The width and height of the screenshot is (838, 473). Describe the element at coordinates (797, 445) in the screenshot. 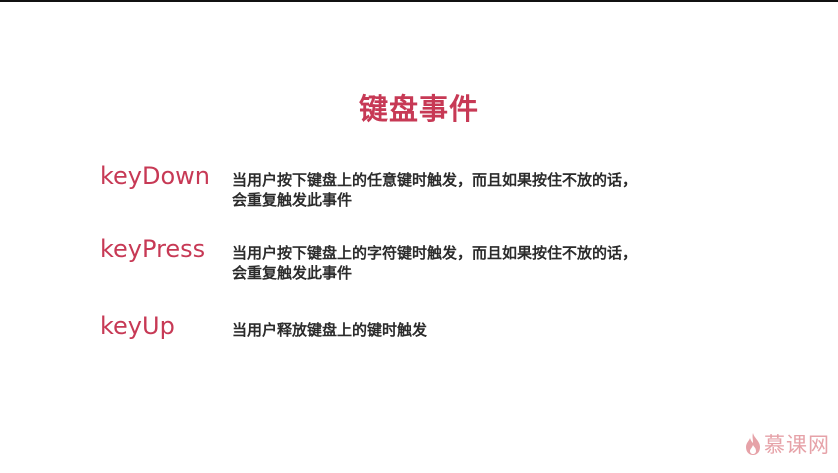

I see `logo-text: 慕课网` at that location.